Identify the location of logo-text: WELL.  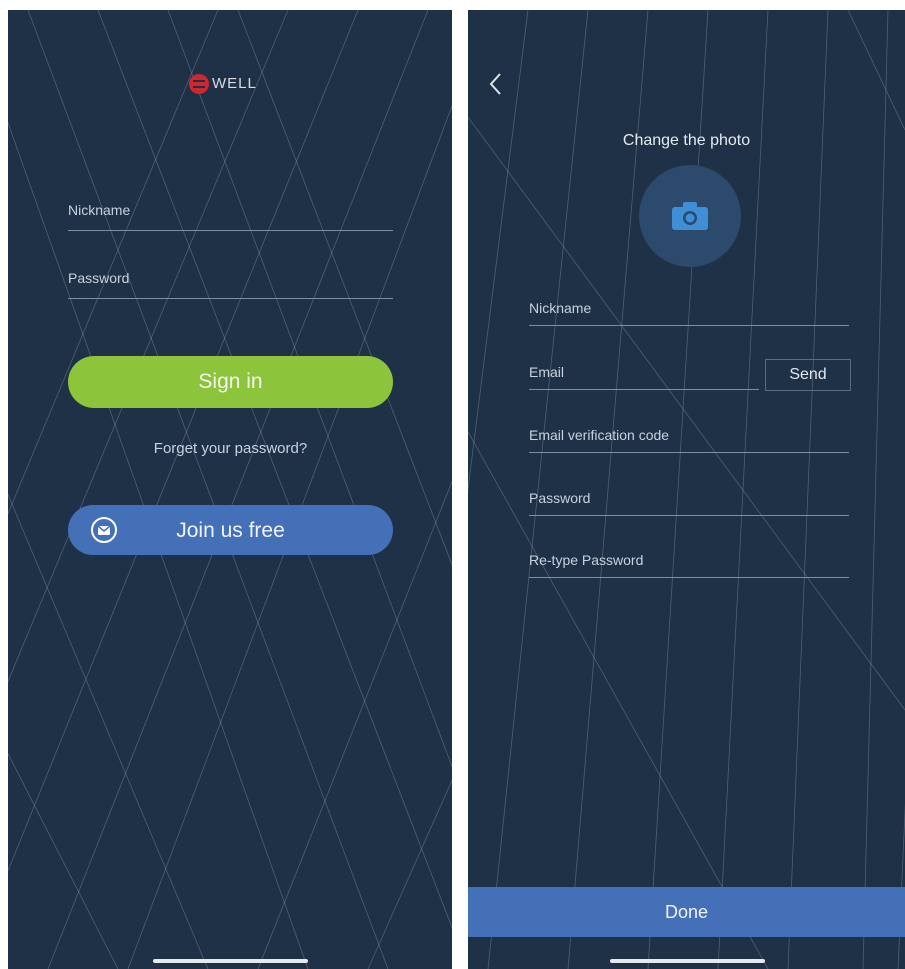
(234, 83).